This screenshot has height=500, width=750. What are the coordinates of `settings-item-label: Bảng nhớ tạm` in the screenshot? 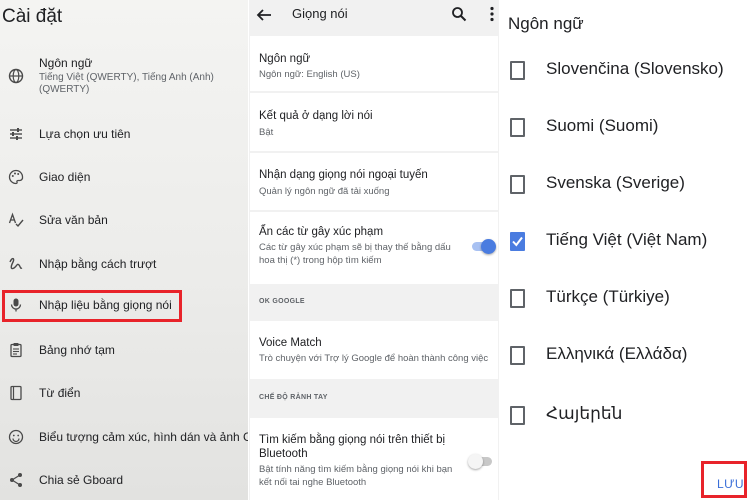 It's located at (77, 350).